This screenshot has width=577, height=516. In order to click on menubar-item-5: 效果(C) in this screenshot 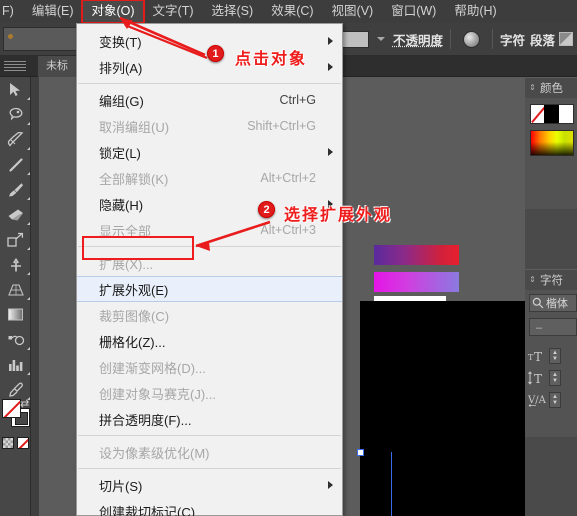, I will do `click(292, 11)`.